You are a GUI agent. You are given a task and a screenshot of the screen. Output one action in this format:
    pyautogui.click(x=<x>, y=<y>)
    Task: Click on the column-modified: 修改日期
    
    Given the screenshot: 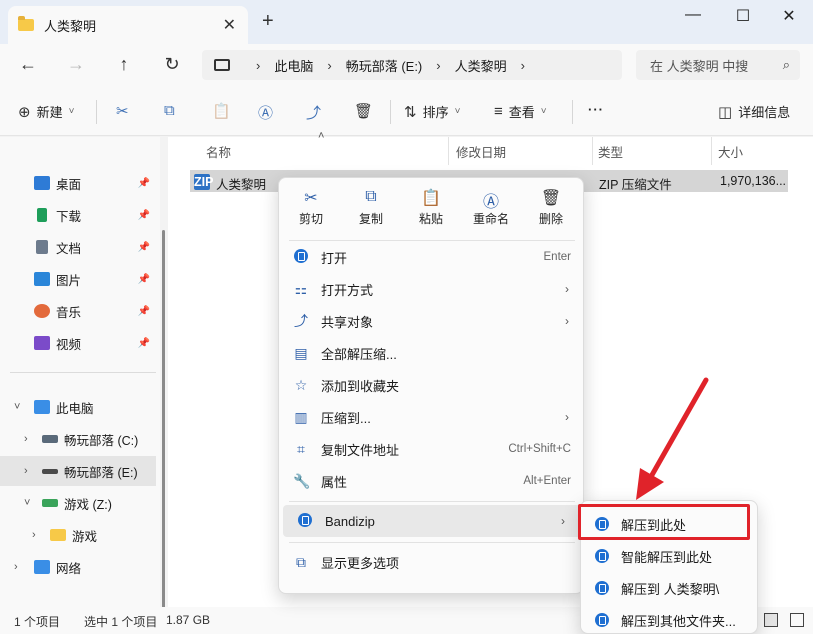 What is the action you would take?
    pyautogui.click(x=481, y=151)
    